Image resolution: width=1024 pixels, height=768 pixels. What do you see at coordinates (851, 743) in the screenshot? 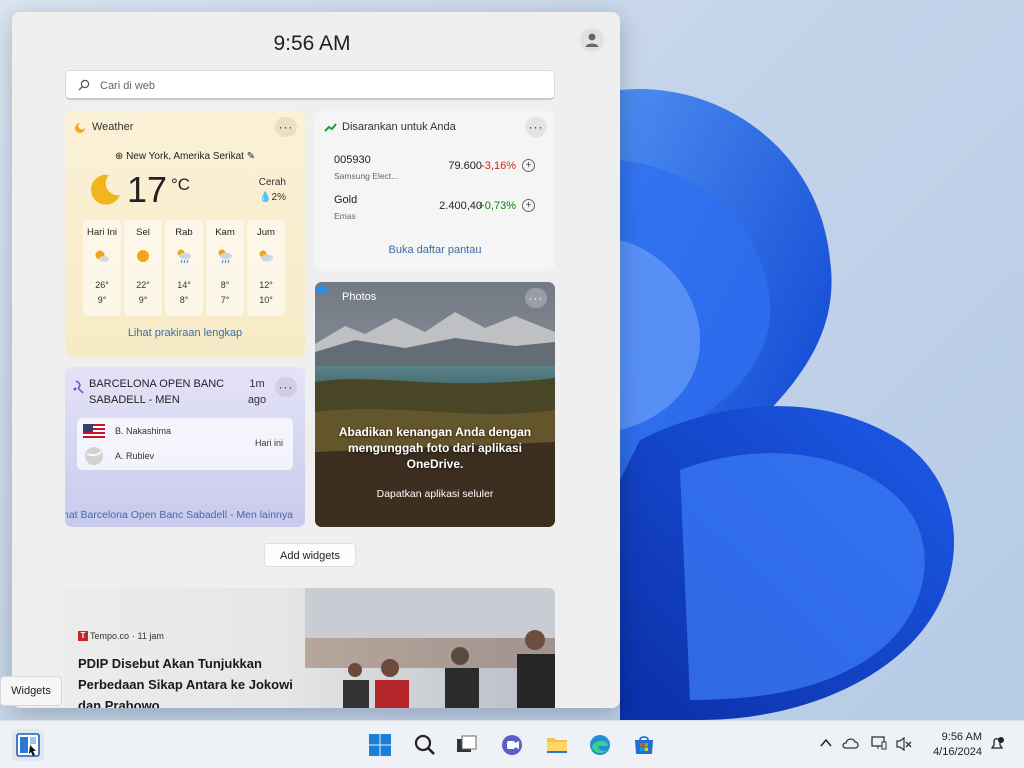
I see `onedrive-tray-icon` at bounding box center [851, 743].